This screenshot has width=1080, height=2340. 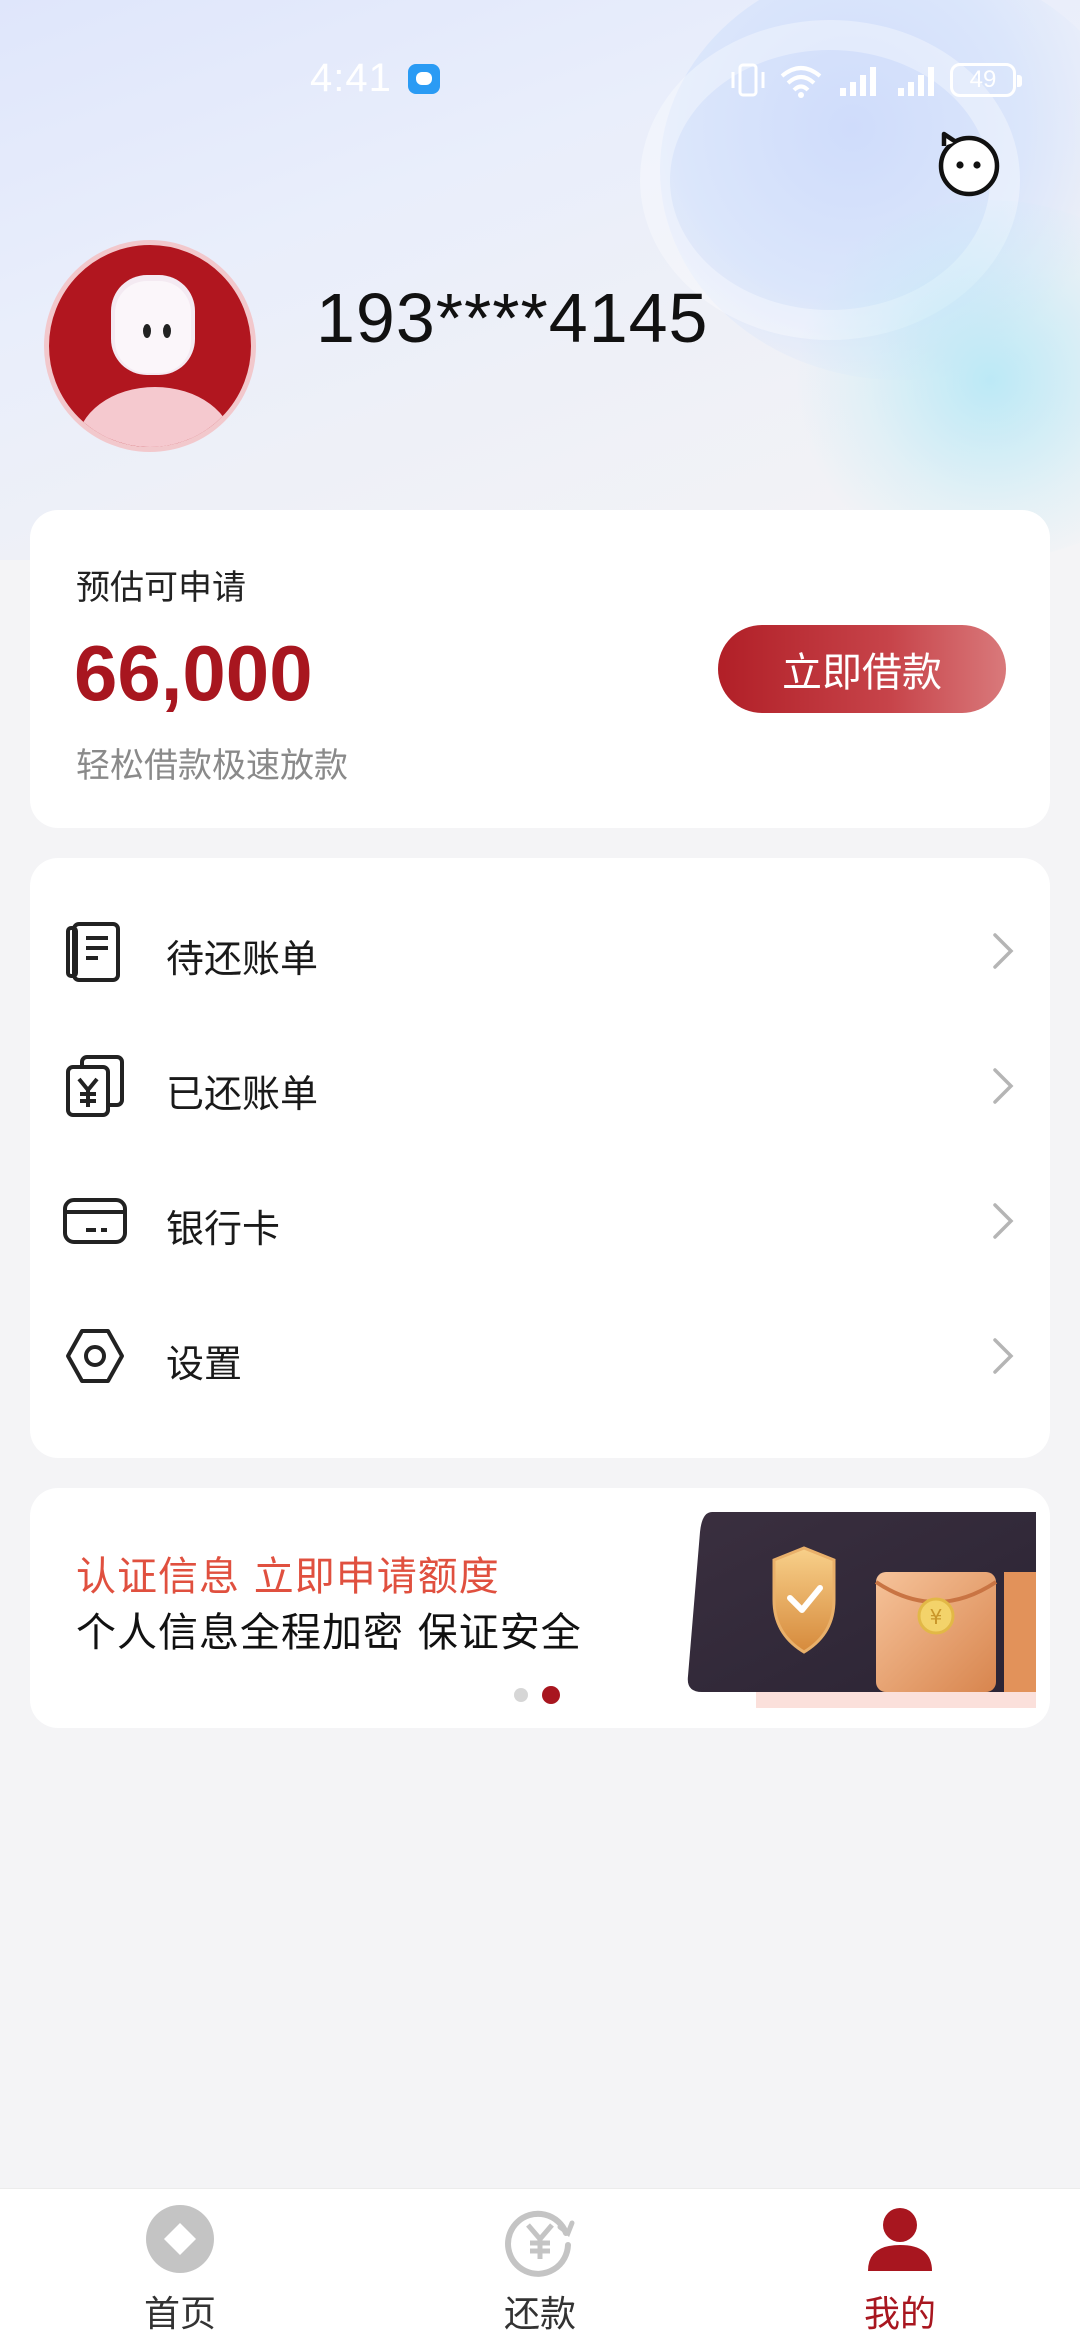 I want to click on settings-icon, so click(x=95, y=1356).